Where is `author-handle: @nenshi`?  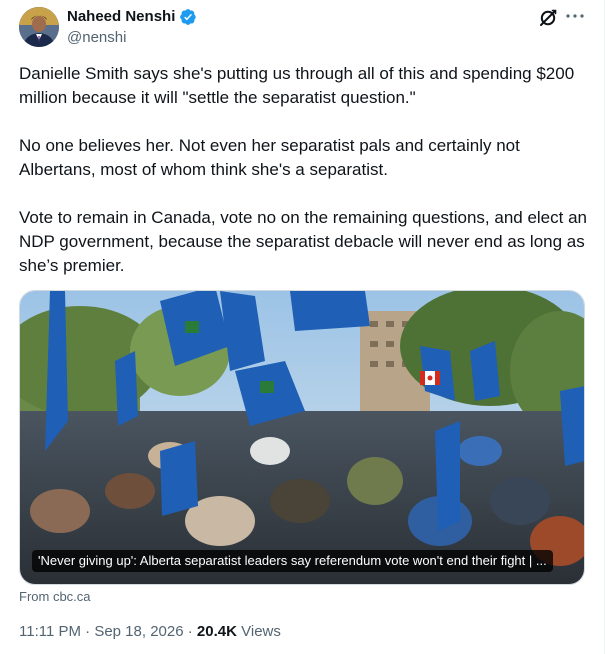 author-handle: @nenshi is located at coordinates (132, 38).